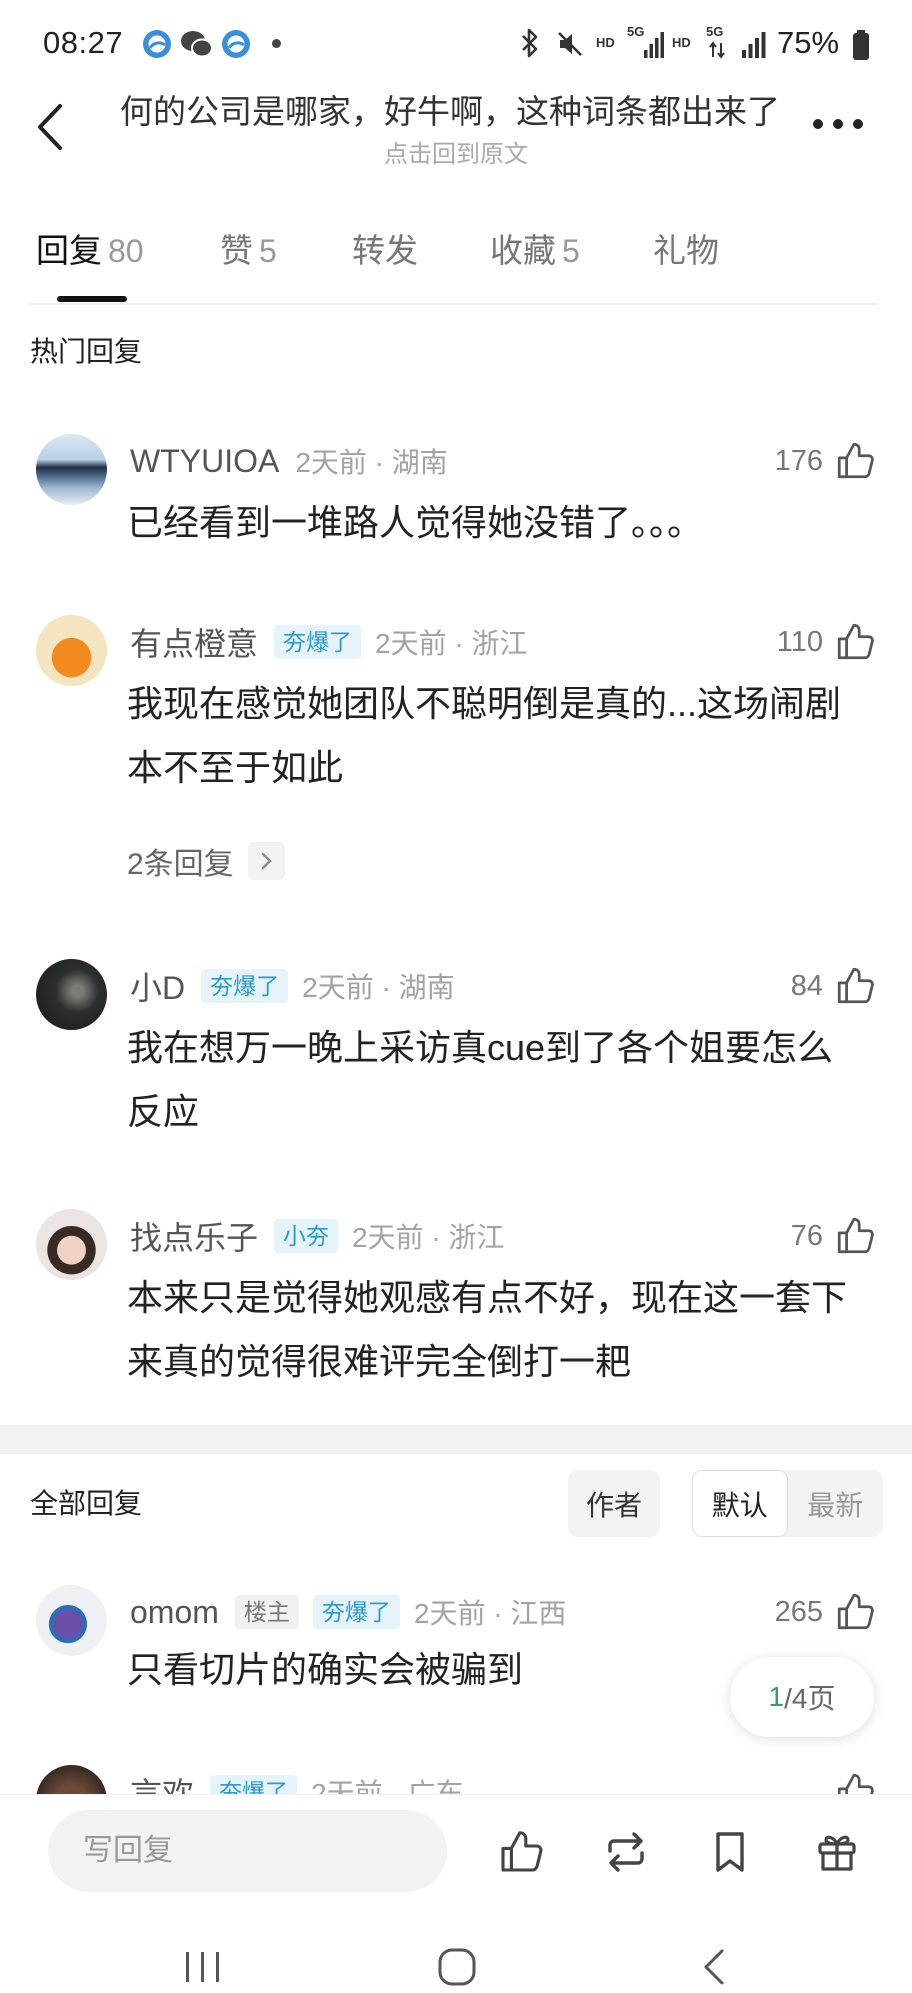 Image resolution: width=912 pixels, height=1993 pixels. What do you see at coordinates (825, 1612) in the screenshot?
I see `like-button: 265` at bounding box center [825, 1612].